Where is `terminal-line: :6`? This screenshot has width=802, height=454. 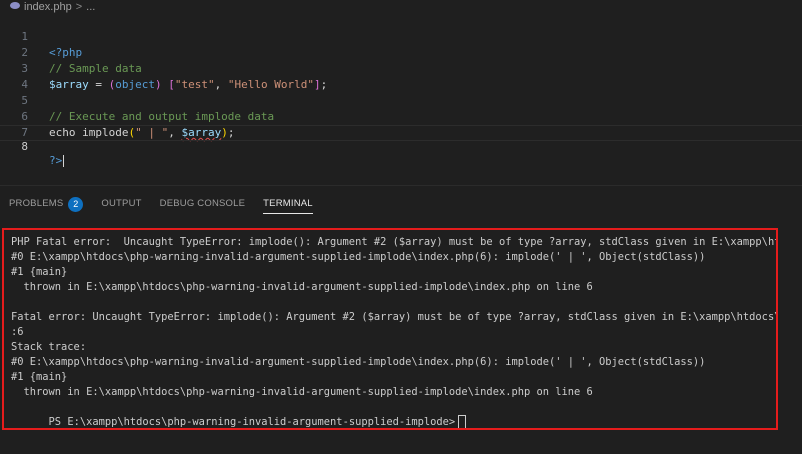
terminal-line: :6 is located at coordinates (17, 332).